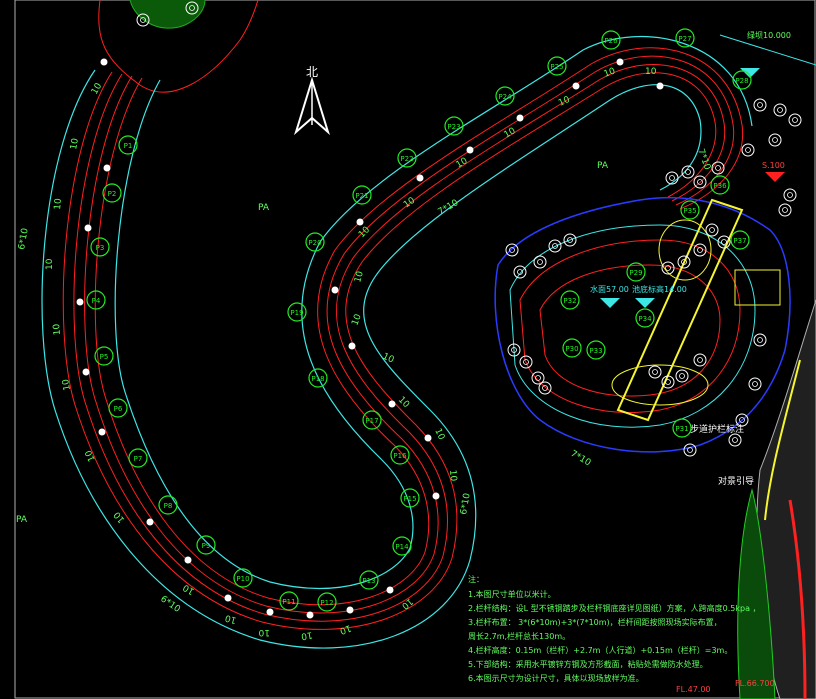 The height and width of the screenshot is (699, 816). Describe the element at coordinates (720, 186) in the screenshot. I see `marker-label: P36` at that location.